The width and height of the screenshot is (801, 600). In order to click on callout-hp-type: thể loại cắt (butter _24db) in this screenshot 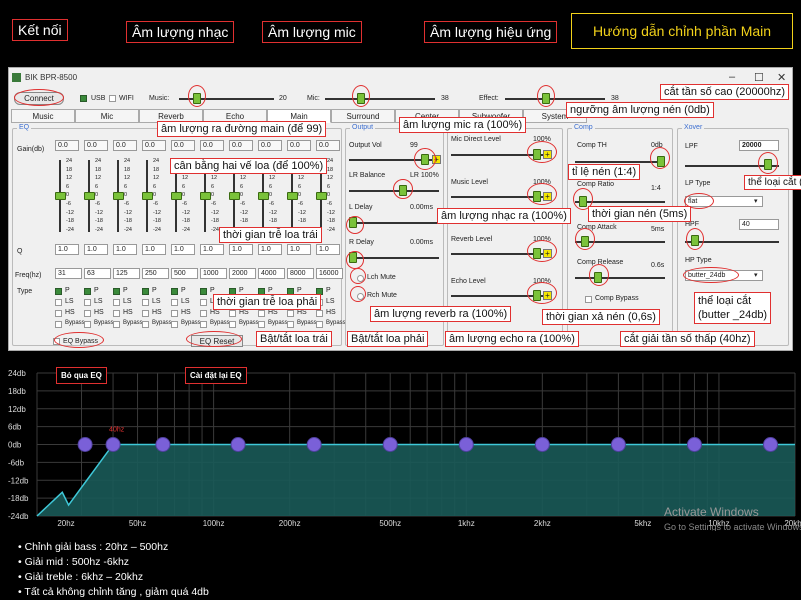, I will do `click(733, 308)`.